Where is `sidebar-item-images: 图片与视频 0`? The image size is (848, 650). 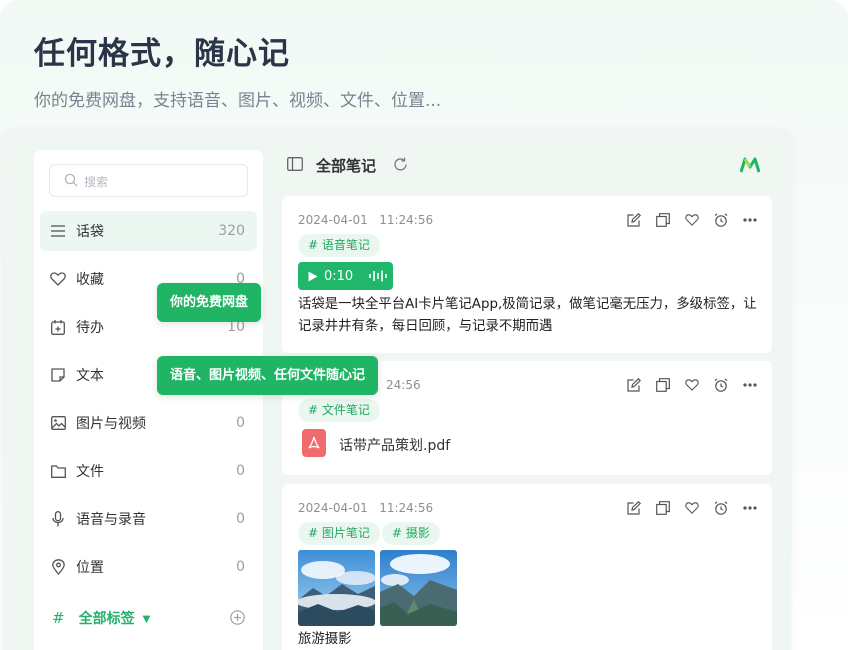 sidebar-item-images: 图片与视频 0 is located at coordinates (148, 423).